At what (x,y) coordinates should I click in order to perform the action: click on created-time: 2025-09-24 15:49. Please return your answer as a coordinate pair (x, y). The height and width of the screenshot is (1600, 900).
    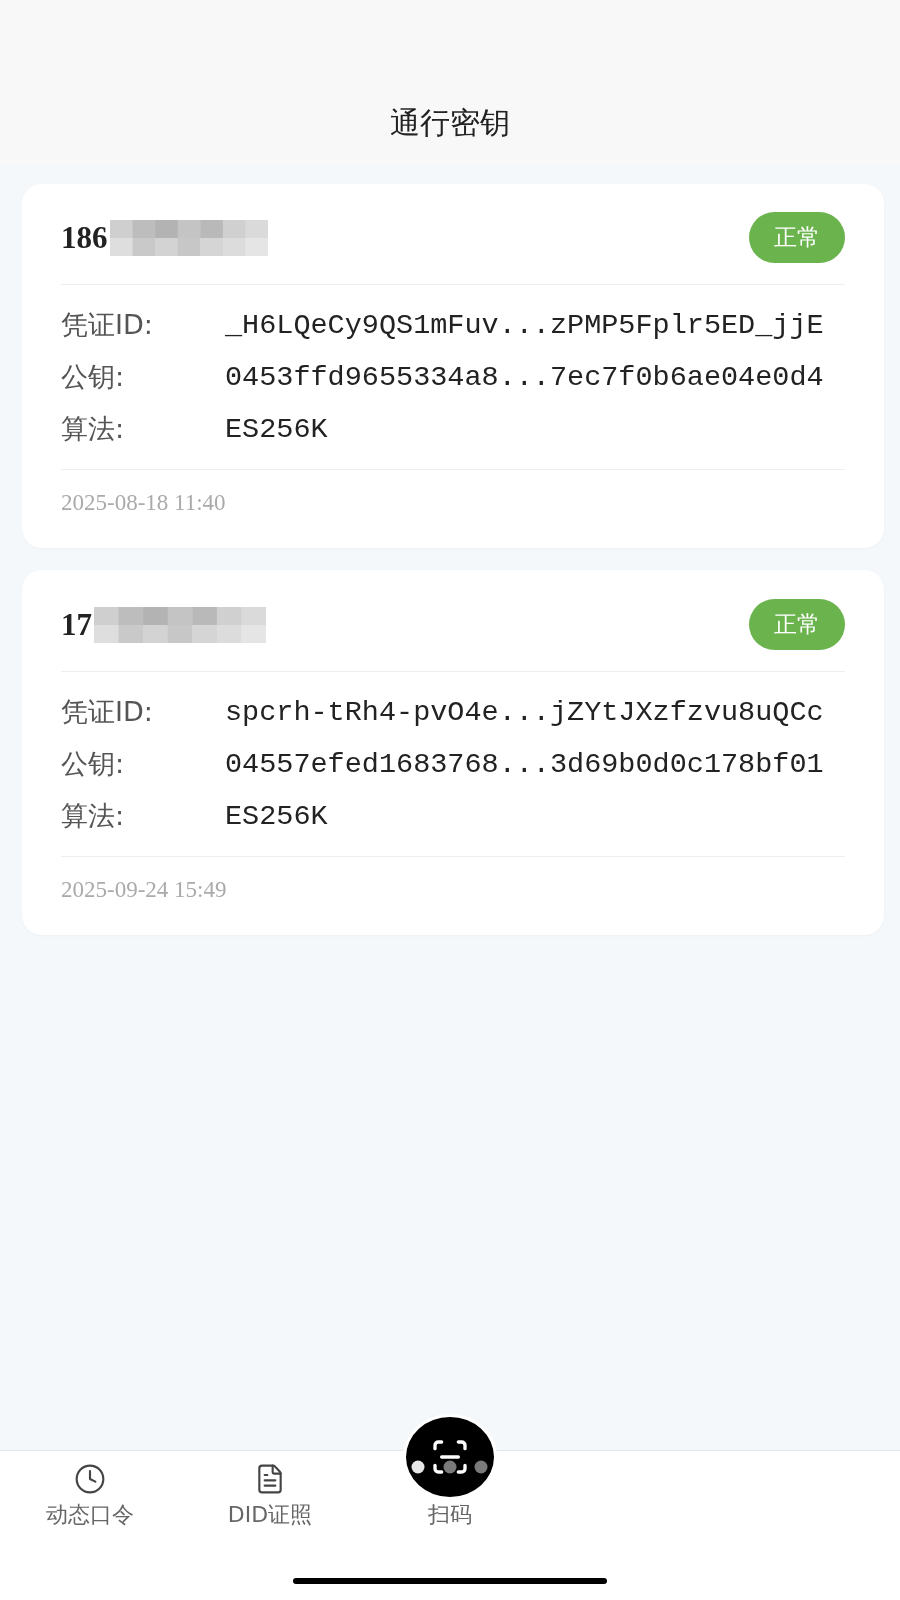
    Looking at the image, I should click on (144, 890).